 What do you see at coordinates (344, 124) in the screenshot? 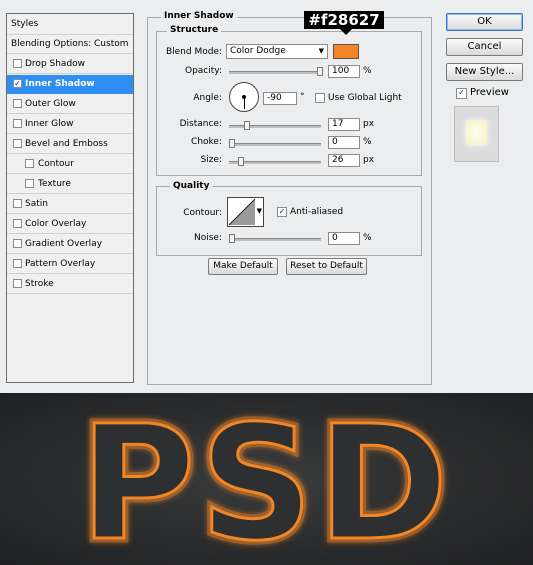
I see `distance-input: 17` at bounding box center [344, 124].